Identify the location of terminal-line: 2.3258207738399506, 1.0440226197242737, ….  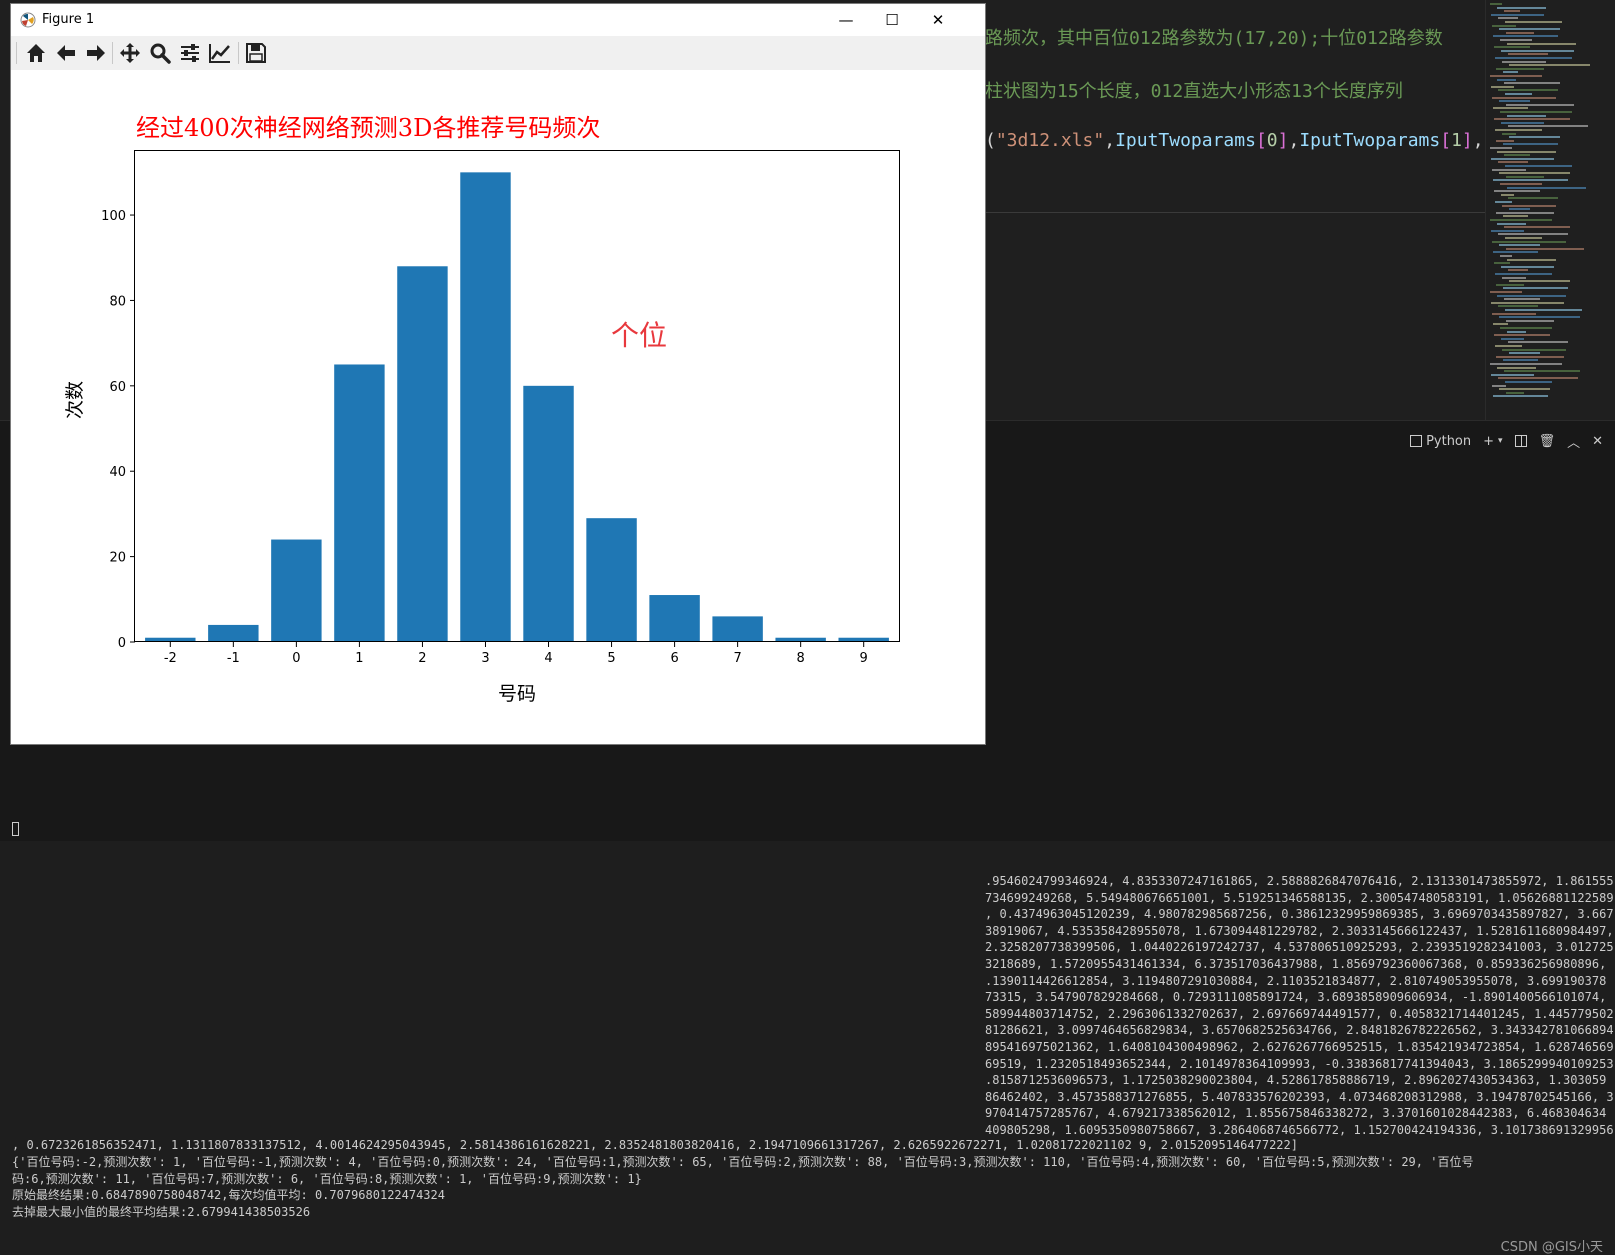
(1299, 947).